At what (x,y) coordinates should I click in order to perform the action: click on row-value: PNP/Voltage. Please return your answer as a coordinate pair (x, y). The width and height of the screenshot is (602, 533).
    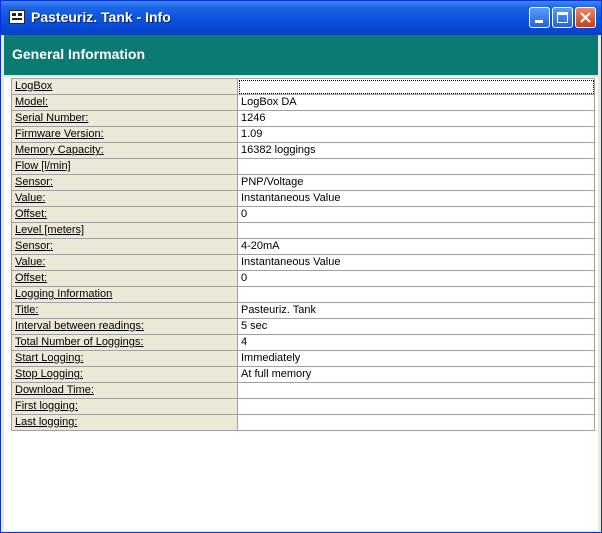
    Looking at the image, I should click on (416, 182).